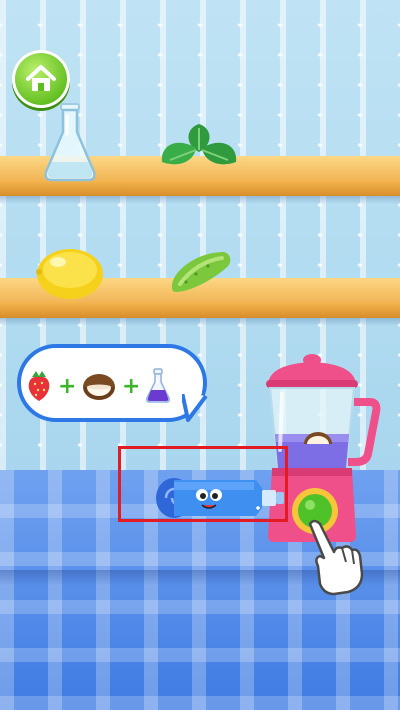 Image resolution: width=400 pixels, height=710 pixels. Describe the element at coordinates (70, 143) in the screenshot. I see `glass-flask-icon` at that location.